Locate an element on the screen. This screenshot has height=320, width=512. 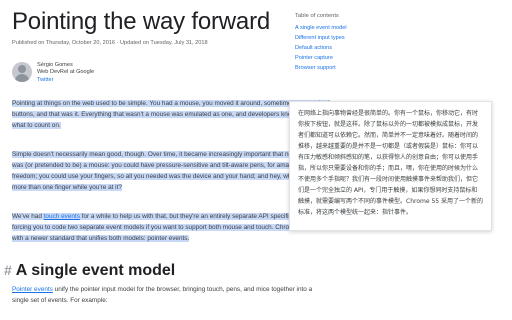
toc-item-pointer-capture: Pointer capture is located at coordinates (355, 58).